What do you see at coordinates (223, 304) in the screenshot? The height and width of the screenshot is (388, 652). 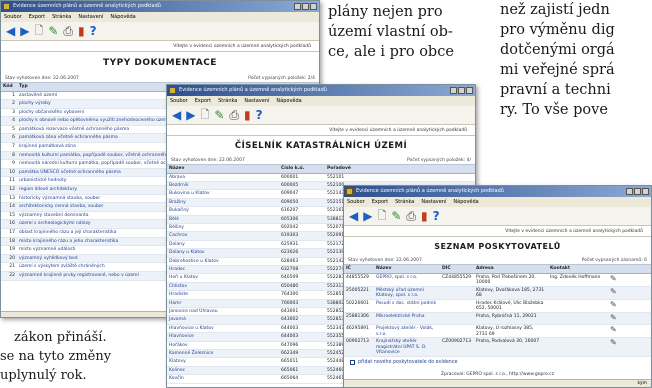 I see `cell-name: Hamr` at bounding box center [223, 304].